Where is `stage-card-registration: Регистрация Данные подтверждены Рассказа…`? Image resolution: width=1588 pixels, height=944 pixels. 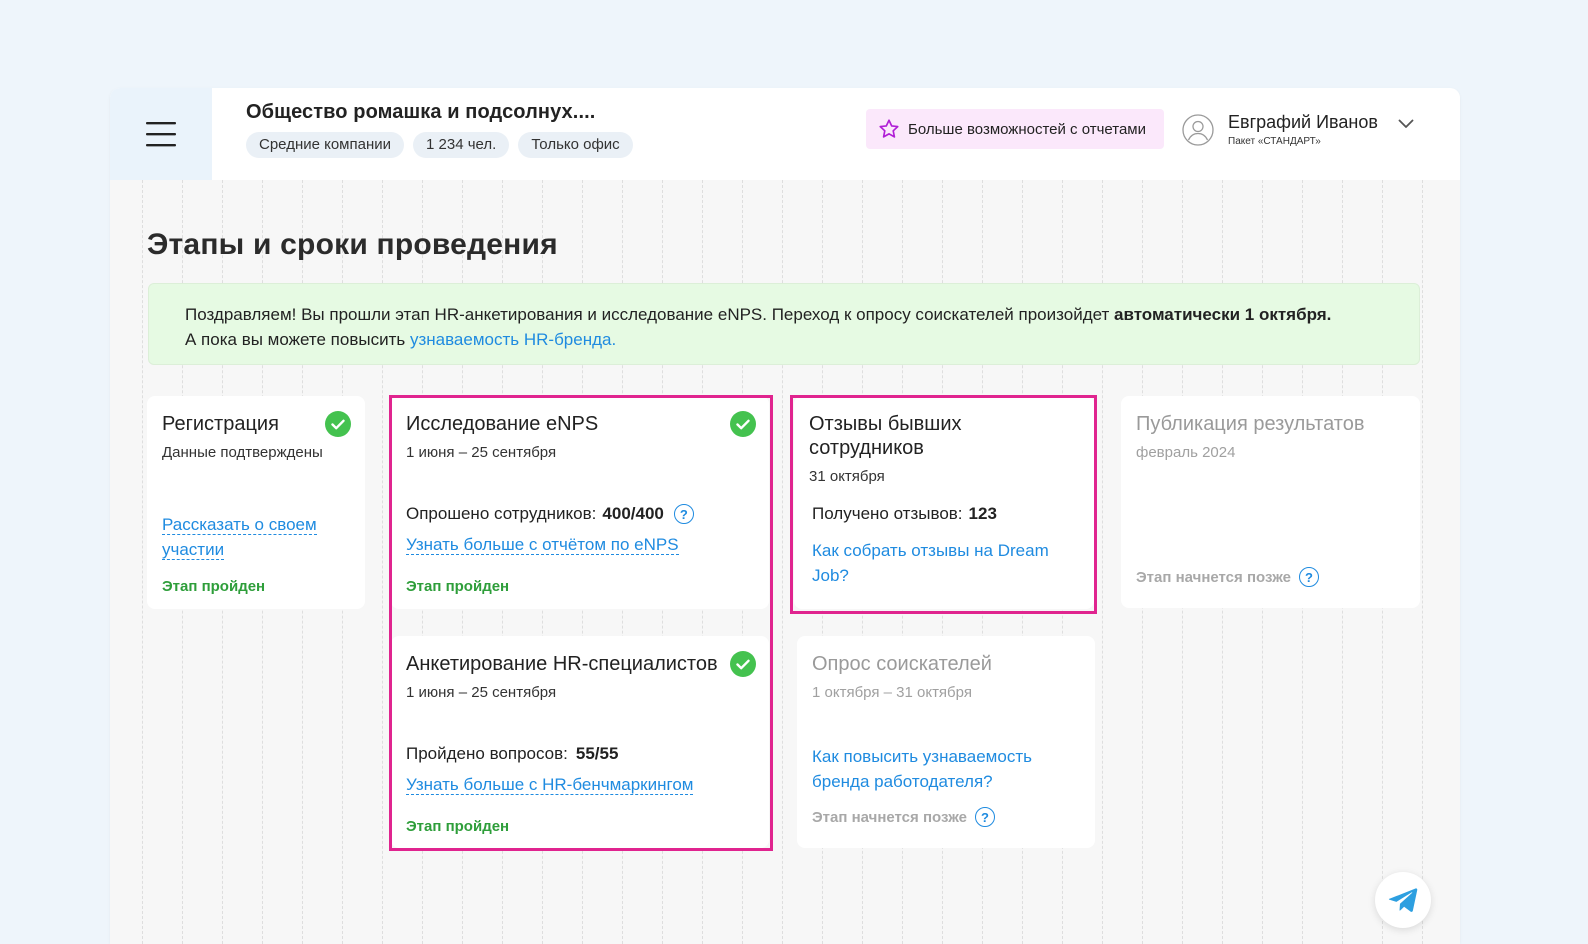 stage-card-registration: Регистрация Данные подтверждены Рассказа… is located at coordinates (256, 502).